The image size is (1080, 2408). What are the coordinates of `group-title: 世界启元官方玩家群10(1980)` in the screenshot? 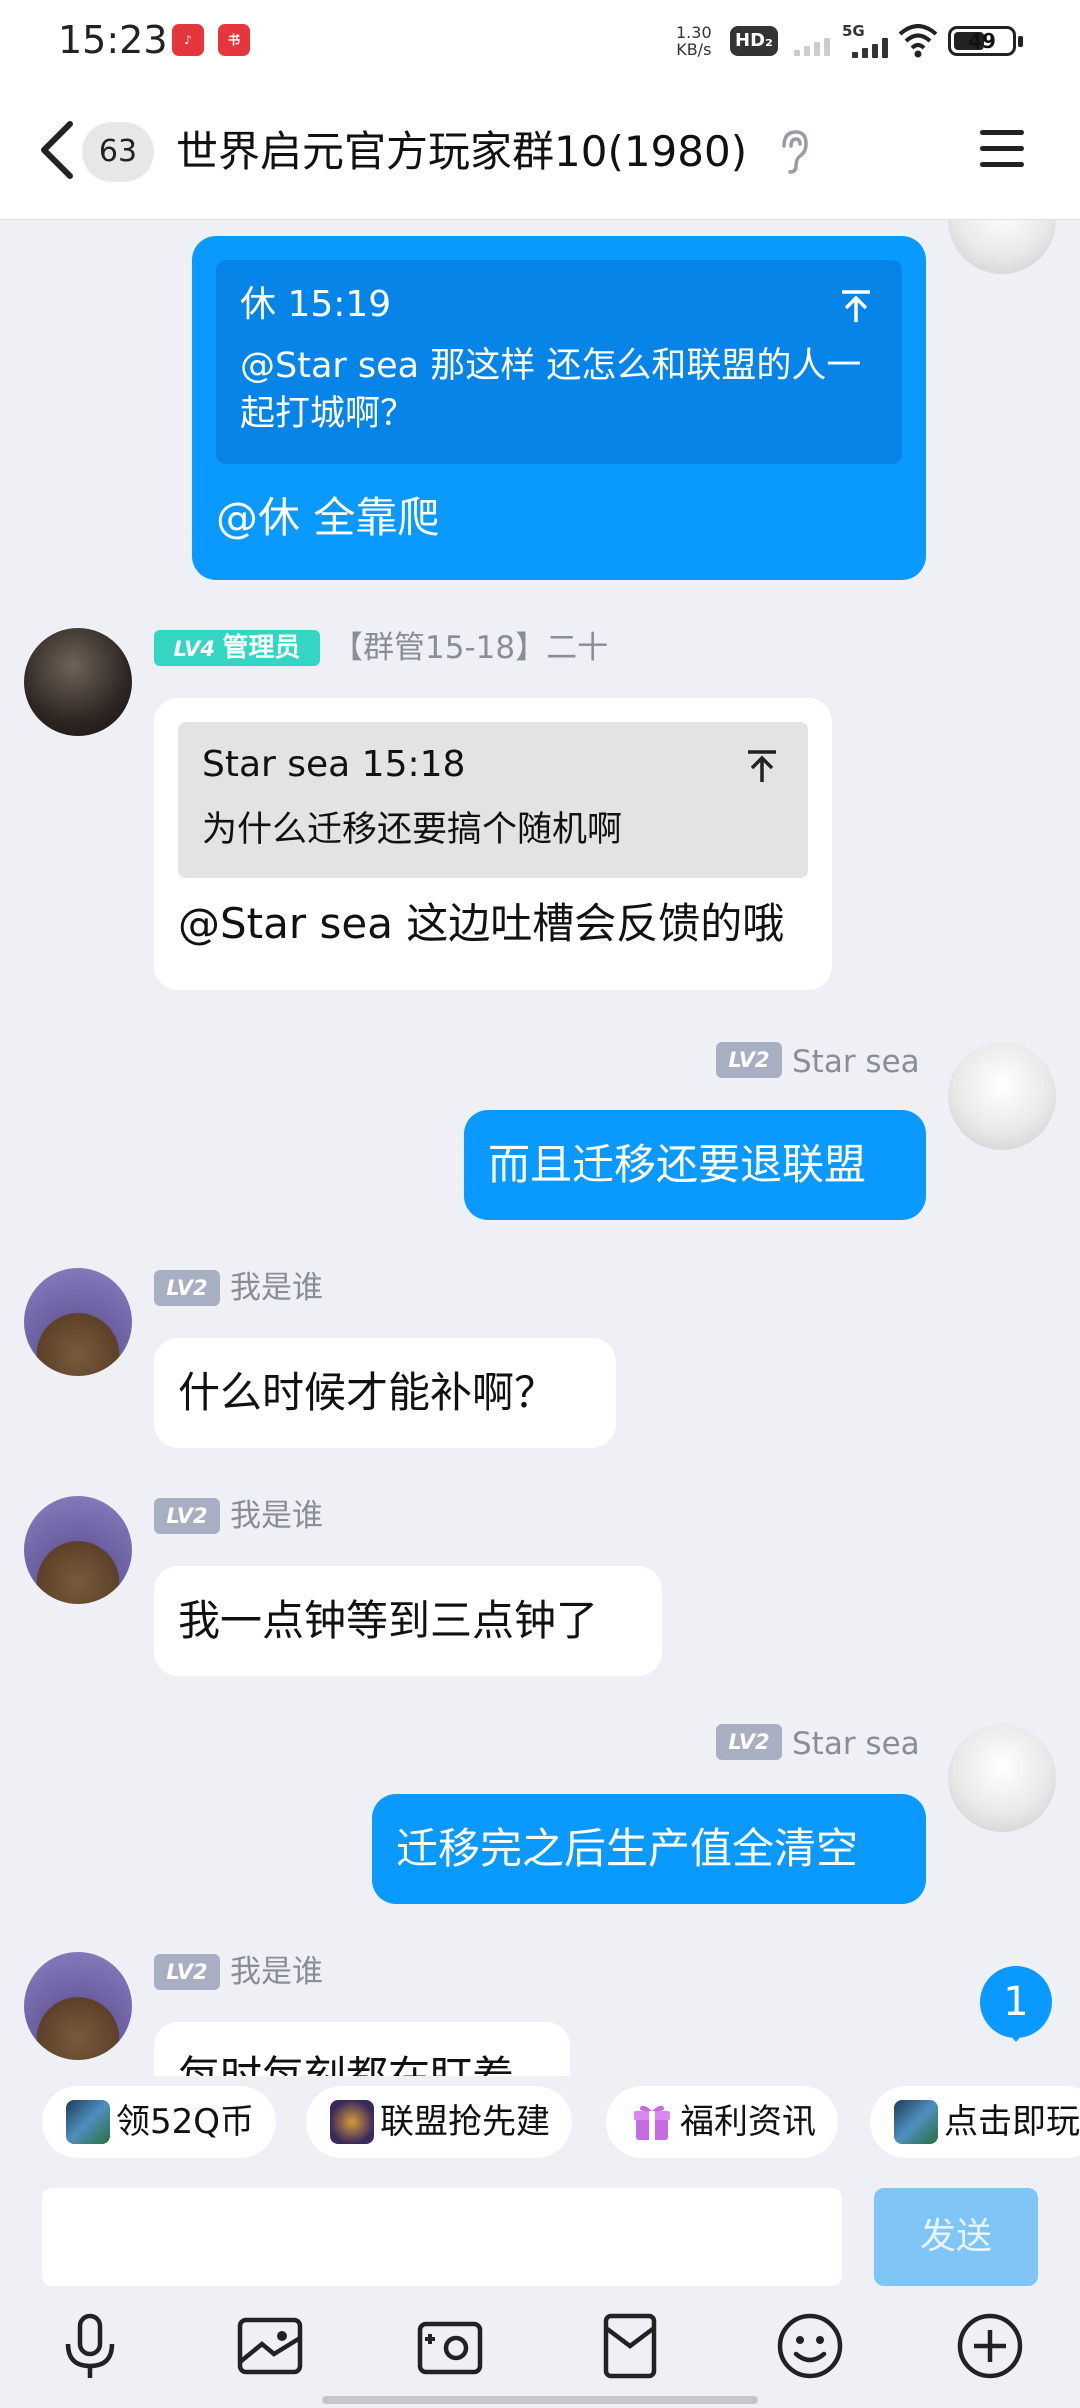 It's located at (461, 152).